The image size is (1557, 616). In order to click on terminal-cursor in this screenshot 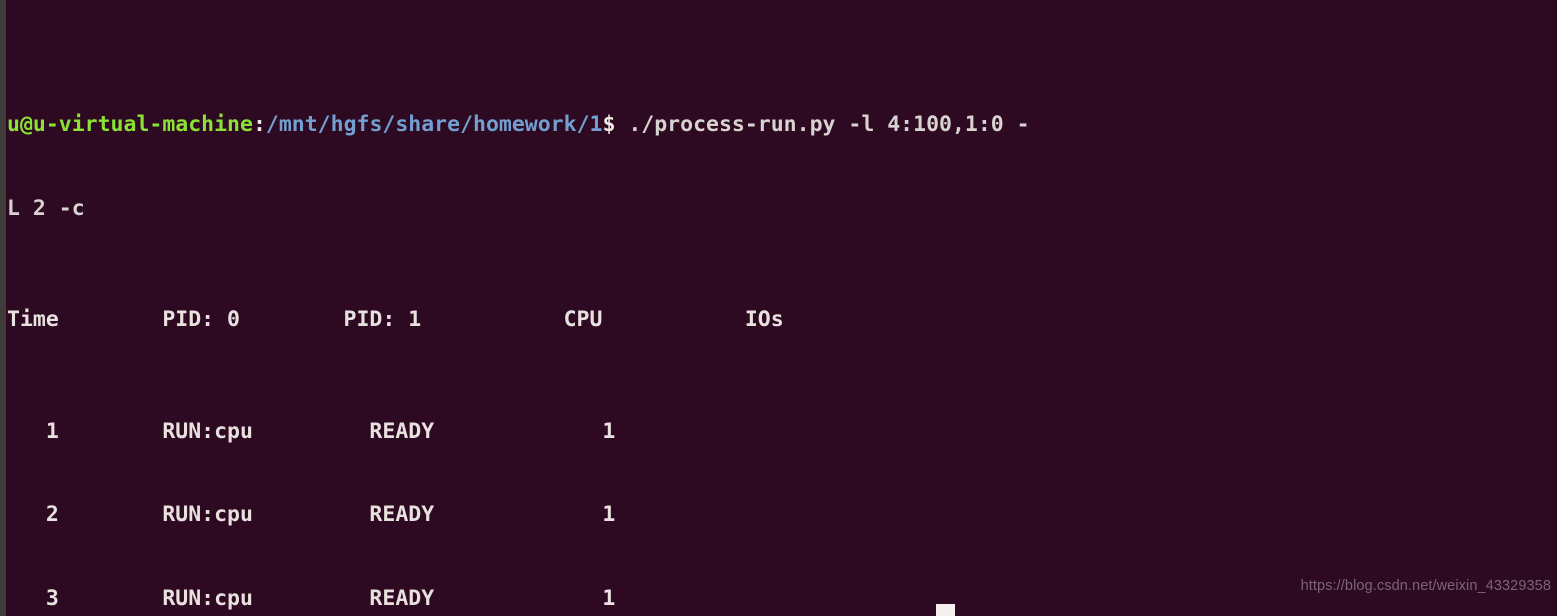, I will do `click(945, 610)`.